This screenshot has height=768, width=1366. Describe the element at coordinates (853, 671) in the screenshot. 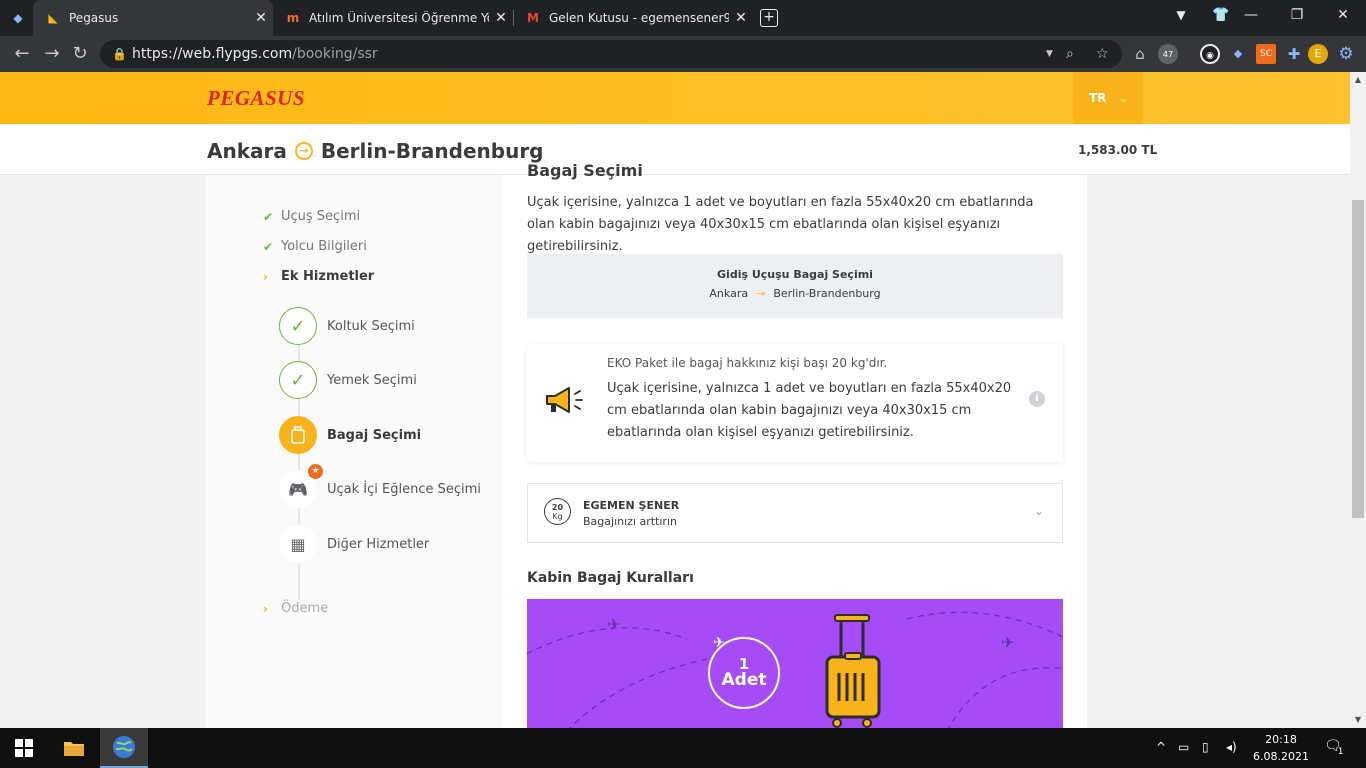

I see `suitcase-icon` at that location.